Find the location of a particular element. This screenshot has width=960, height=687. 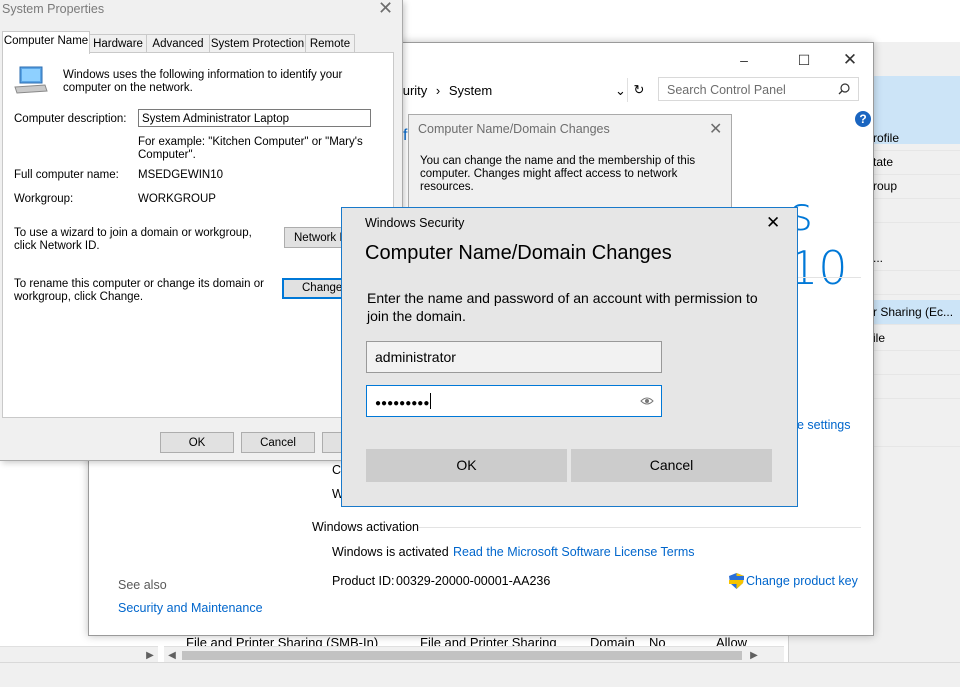

divider is located at coordinates (640, 527).